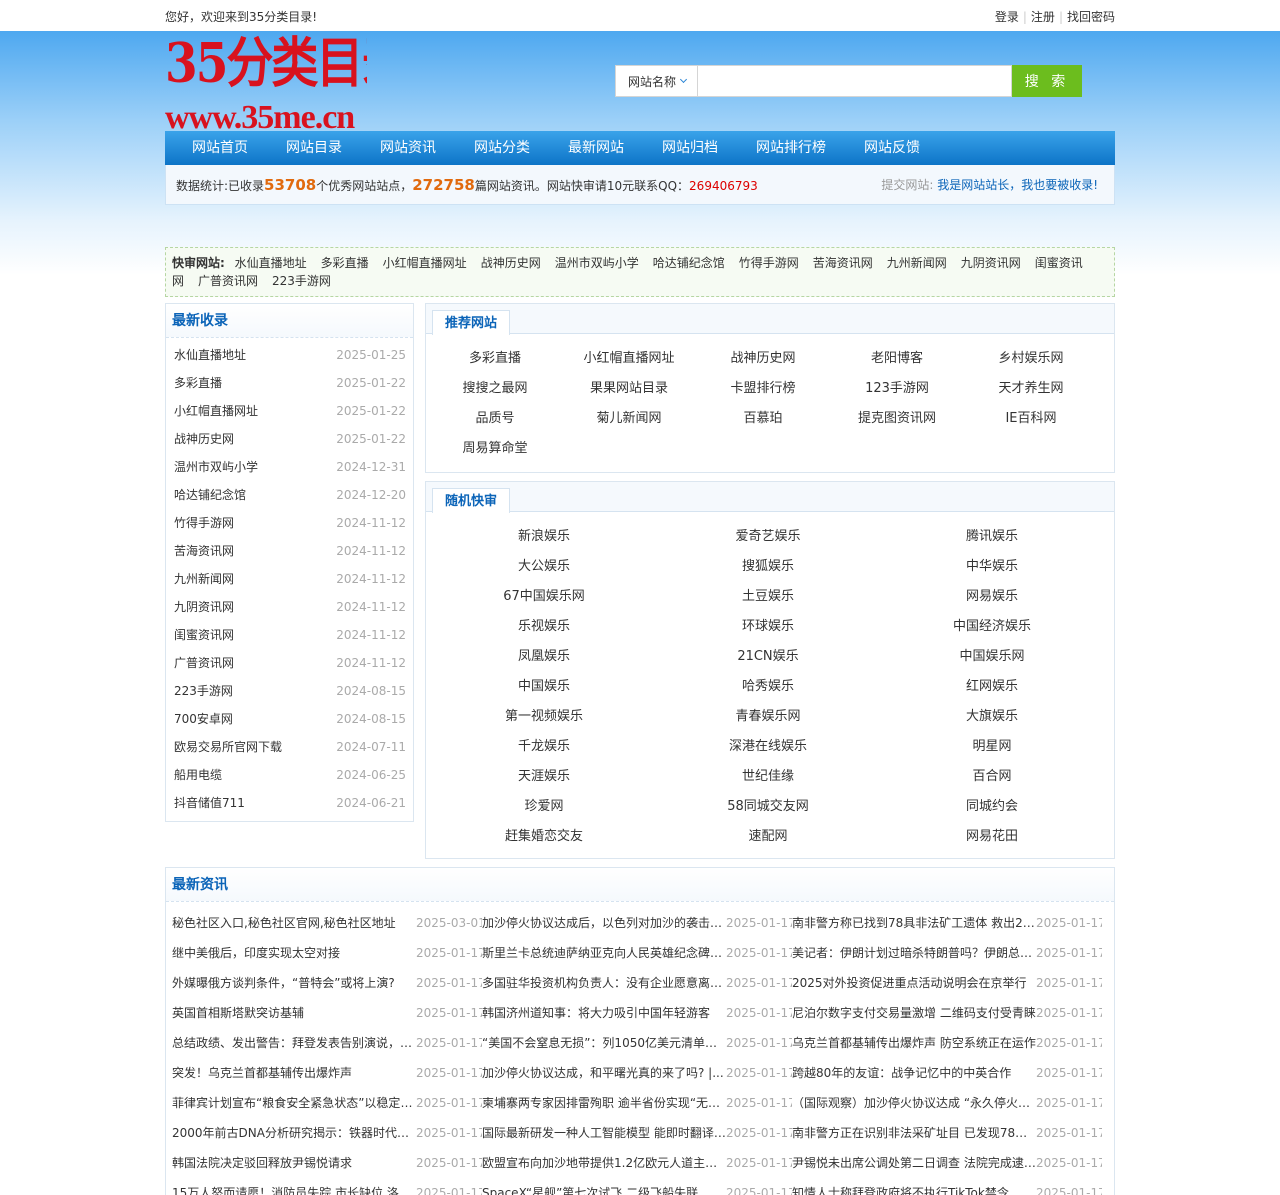 Image resolution: width=1280 pixels, height=1195 pixels. Describe the element at coordinates (1031, 359) in the screenshot. I see `recommend-site-link: 乡村娱乐网` at that location.